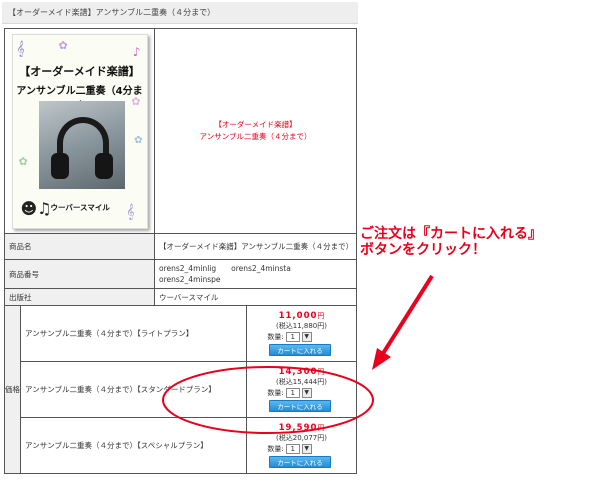  I want to click on page-title-bar: 【オーダーメイド楽譜】アンサンブル二重奏（４分まで）, so click(180, 13).